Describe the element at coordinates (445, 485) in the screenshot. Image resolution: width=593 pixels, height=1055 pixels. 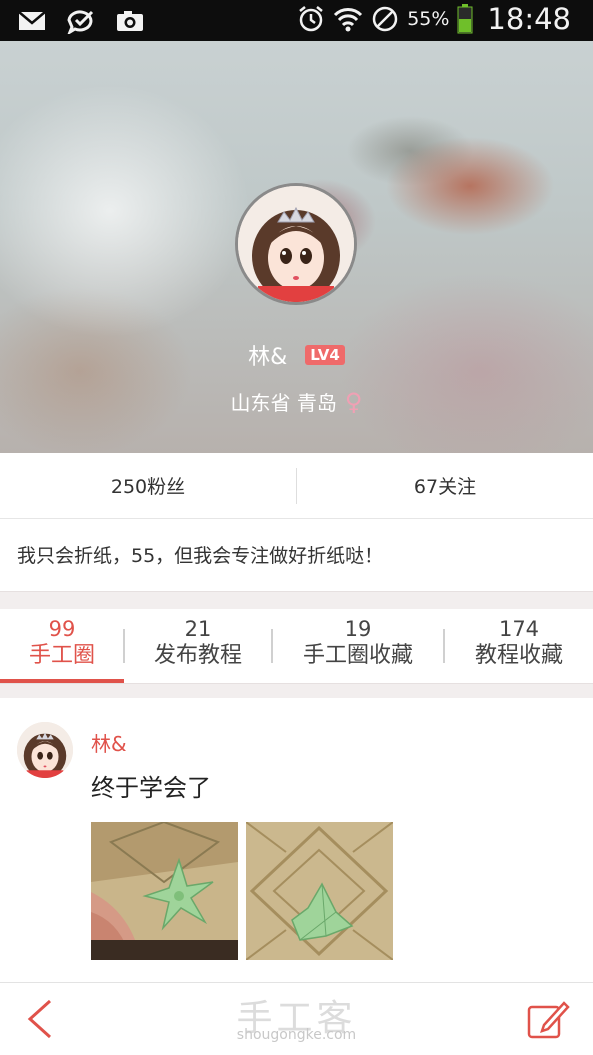
I see `following-count: 67关注` at that location.